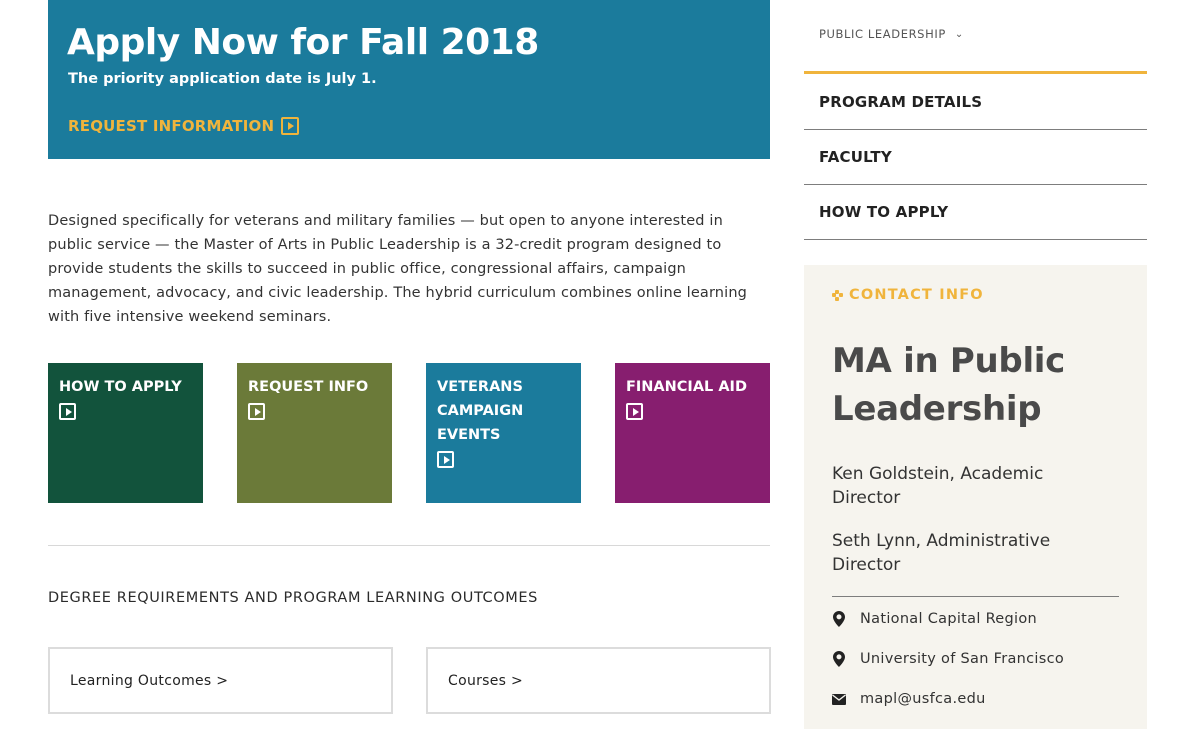 The width and height of the screenshot is (1199, 729). Describe the element at coordinates (149, 680) in the screenshot. I see `card-label: Learning Outcomes >` at that location.